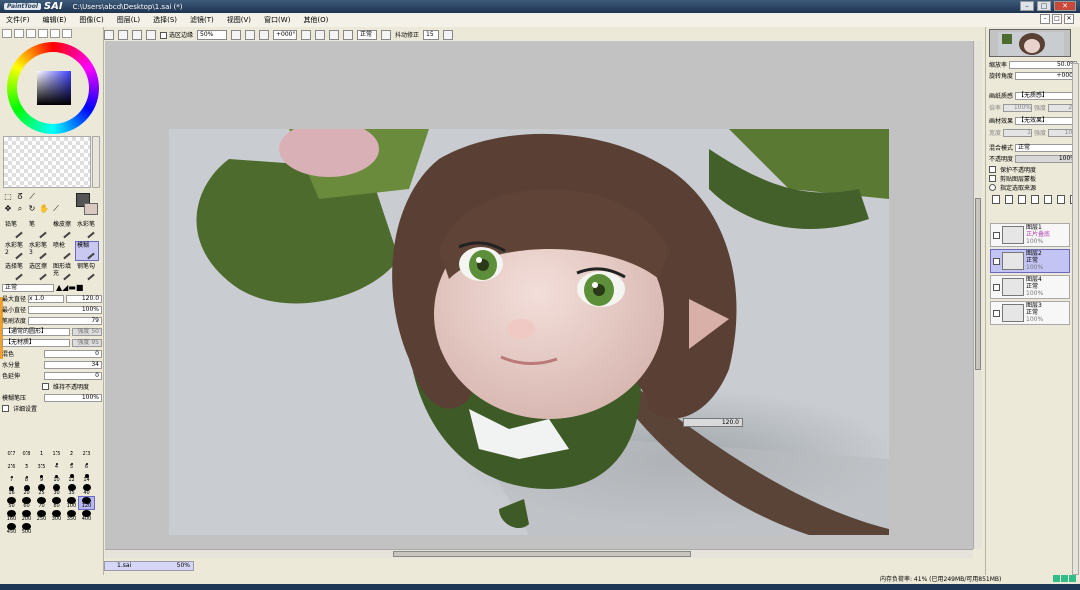  What do you see at coordinates (19, 33) in the screenshot?
I see `rgb-slider-tab` at bounding box center [19, 33].